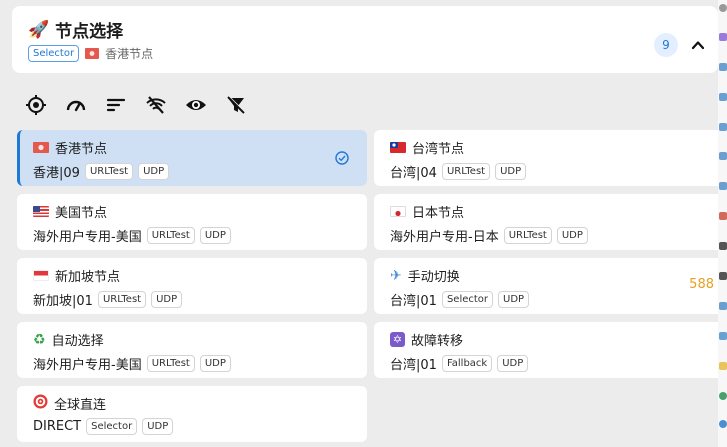  I want to click on proxy-name: 故障转移, so click(437, 341).